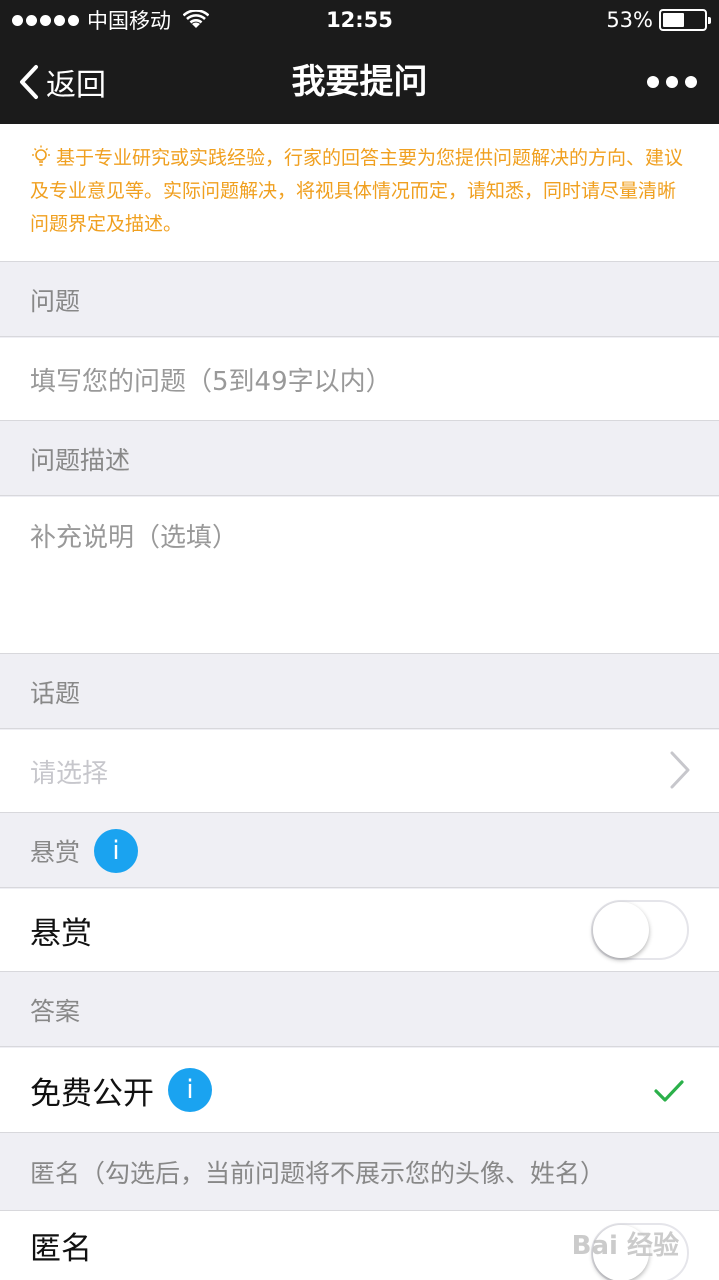 This screenshot has width=719, height=1280. I want to click on description-textarea: 补充说明（选填）, so click(359, 575).